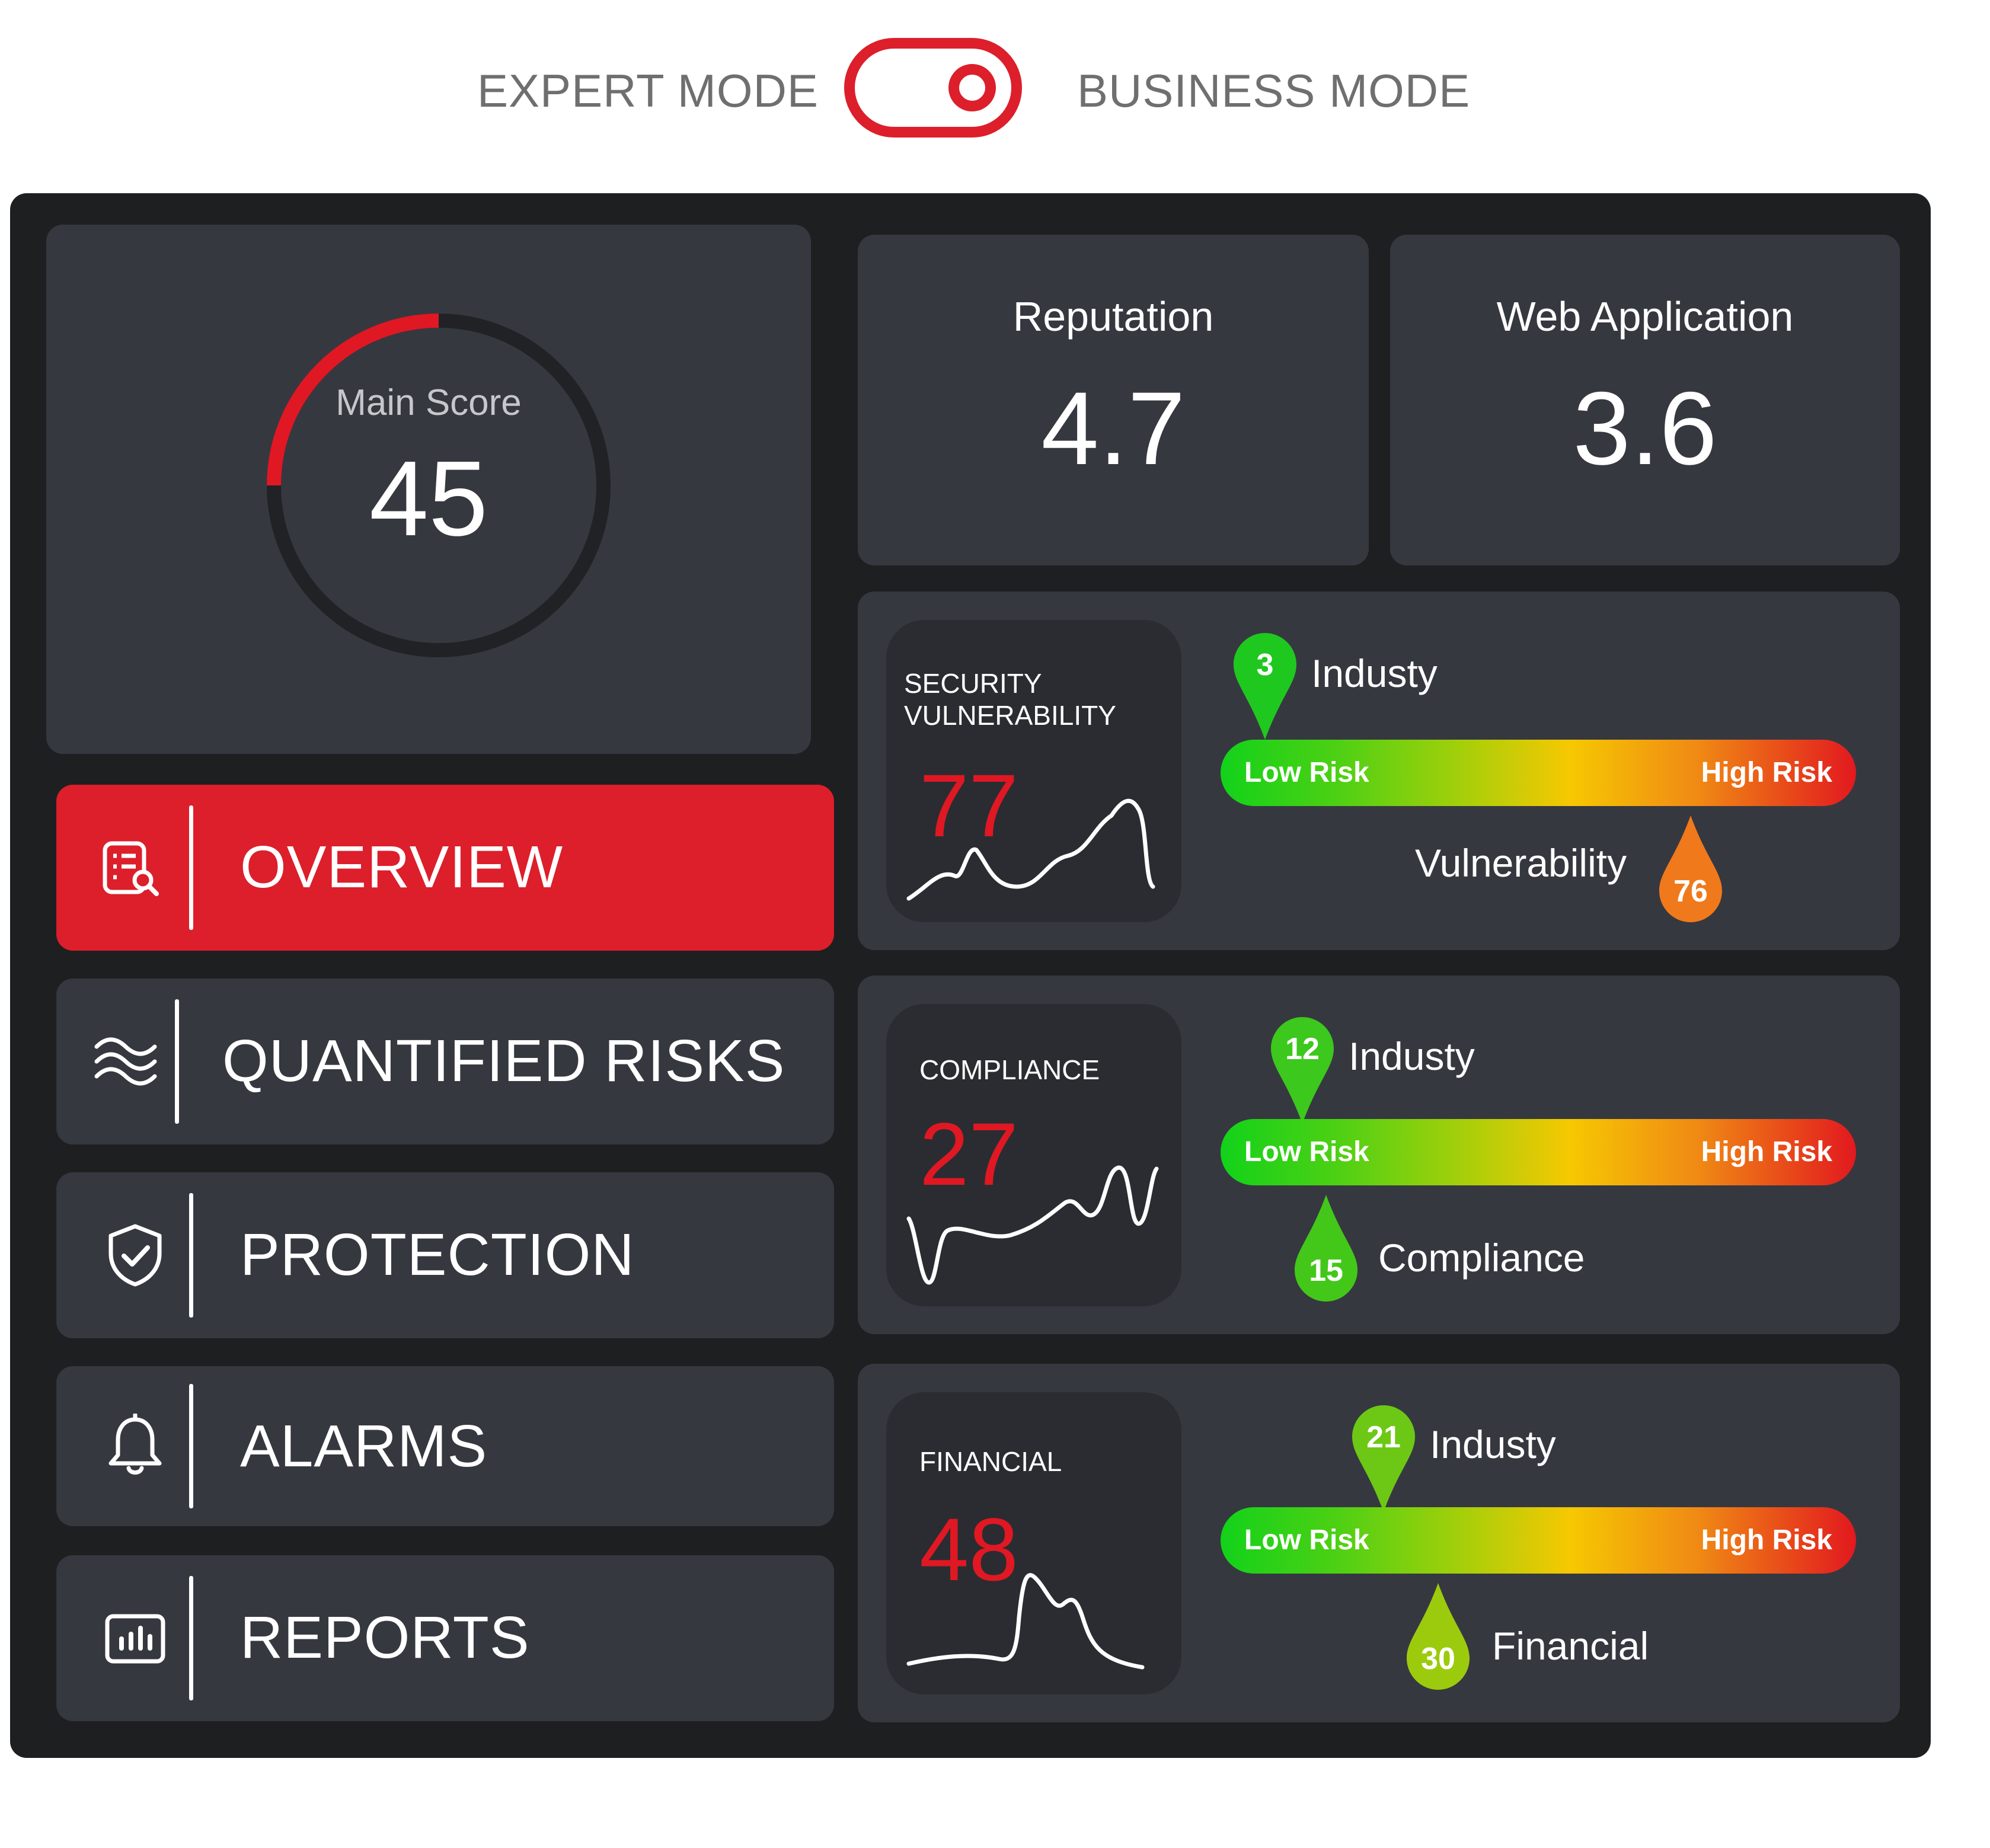  What do you see at coordinates (1438, 1636) in the screenshot?
I see `financial-drop-marker: 30` at bounding box center [1438, 1636].